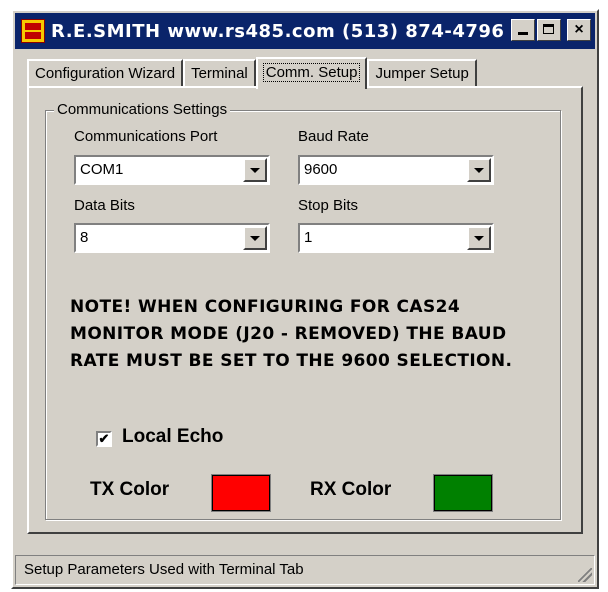 The width and height of the screenshot is (608, 592). I want to click on data-bits-label: Data Bits, so click(104, 205).